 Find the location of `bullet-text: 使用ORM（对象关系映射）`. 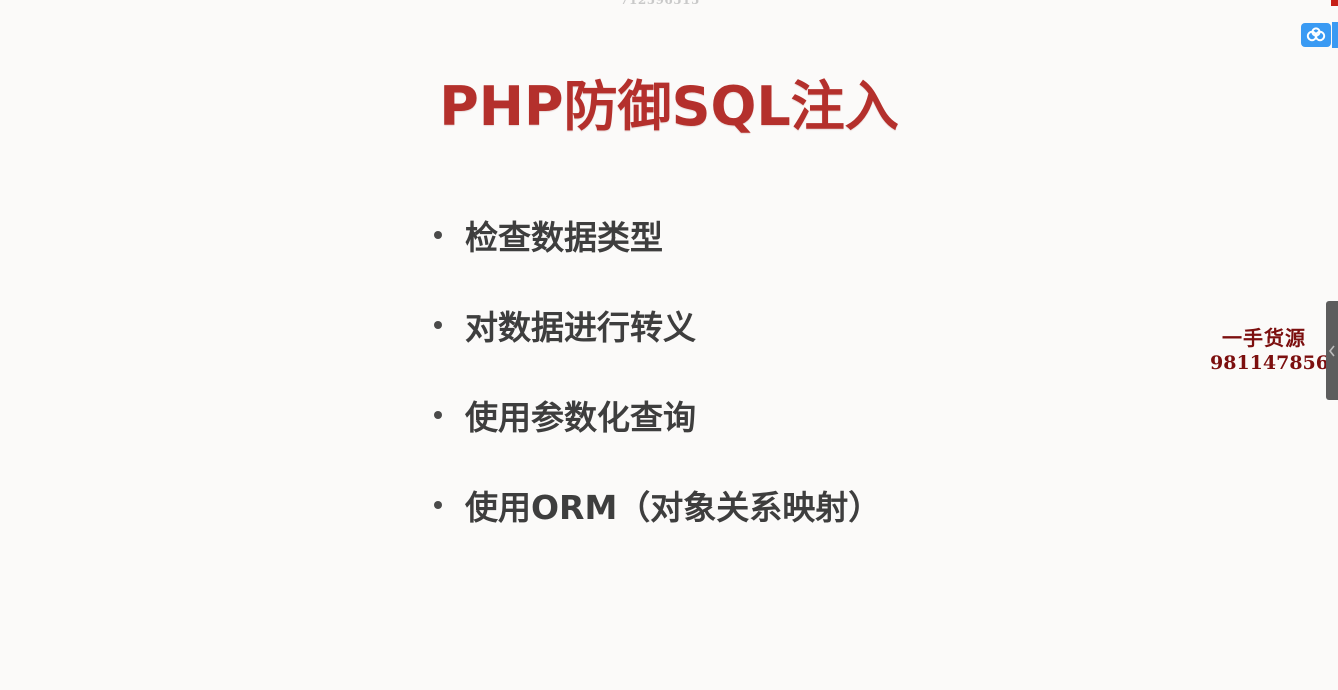

bullet-text: 使用ORM（对象关系映射） is located at coordinates (673, 507).